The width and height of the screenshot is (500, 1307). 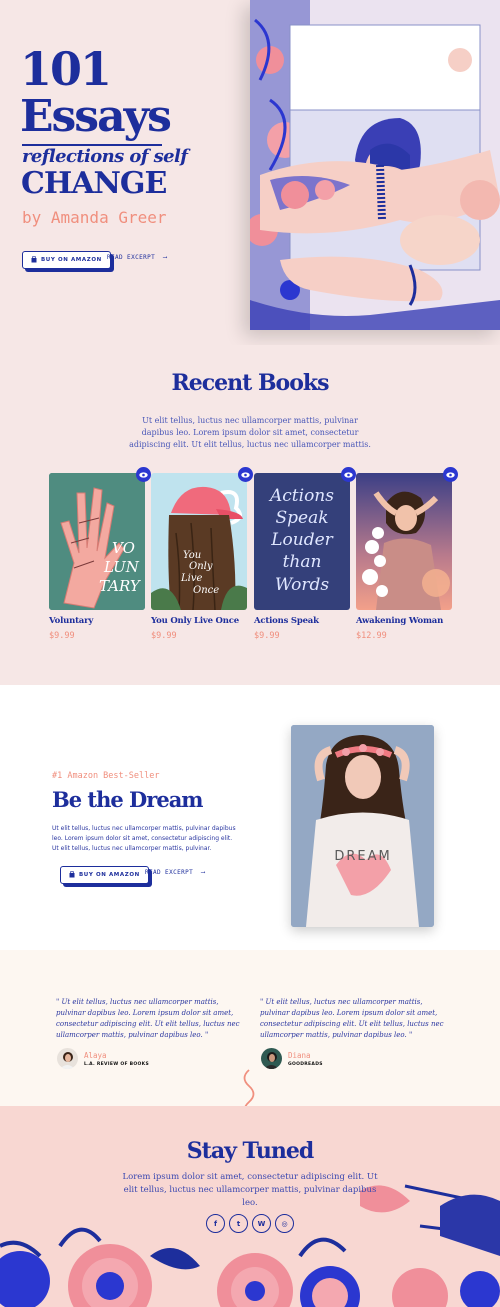 What do you see at coordinates (95, 1055) in the screenshot?
I see `reviewer-name: Alaya` at bounding box center [95, 1055].